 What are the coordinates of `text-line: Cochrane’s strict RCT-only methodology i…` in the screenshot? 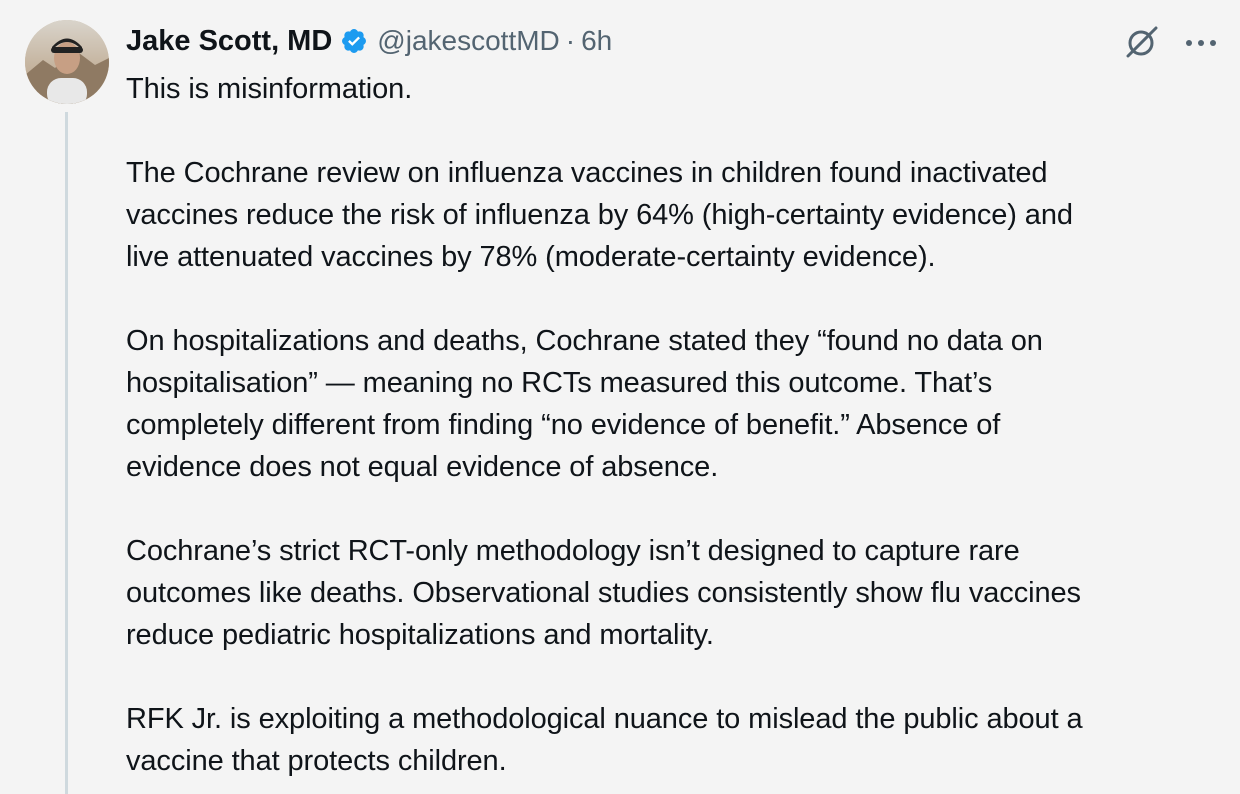 It's located at (573, 551).